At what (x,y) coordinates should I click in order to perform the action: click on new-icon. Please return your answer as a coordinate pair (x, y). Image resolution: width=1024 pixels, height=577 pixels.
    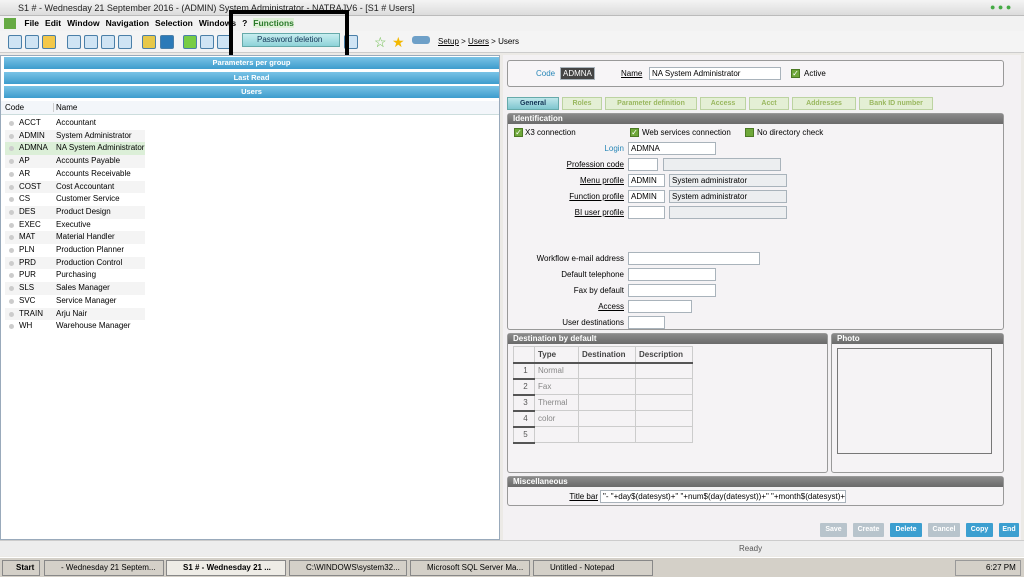
    Looking at the image, I should click on (15, 42).